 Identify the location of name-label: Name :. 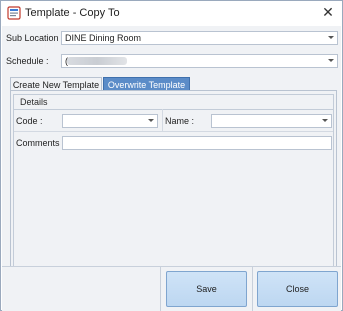
(180, 121).